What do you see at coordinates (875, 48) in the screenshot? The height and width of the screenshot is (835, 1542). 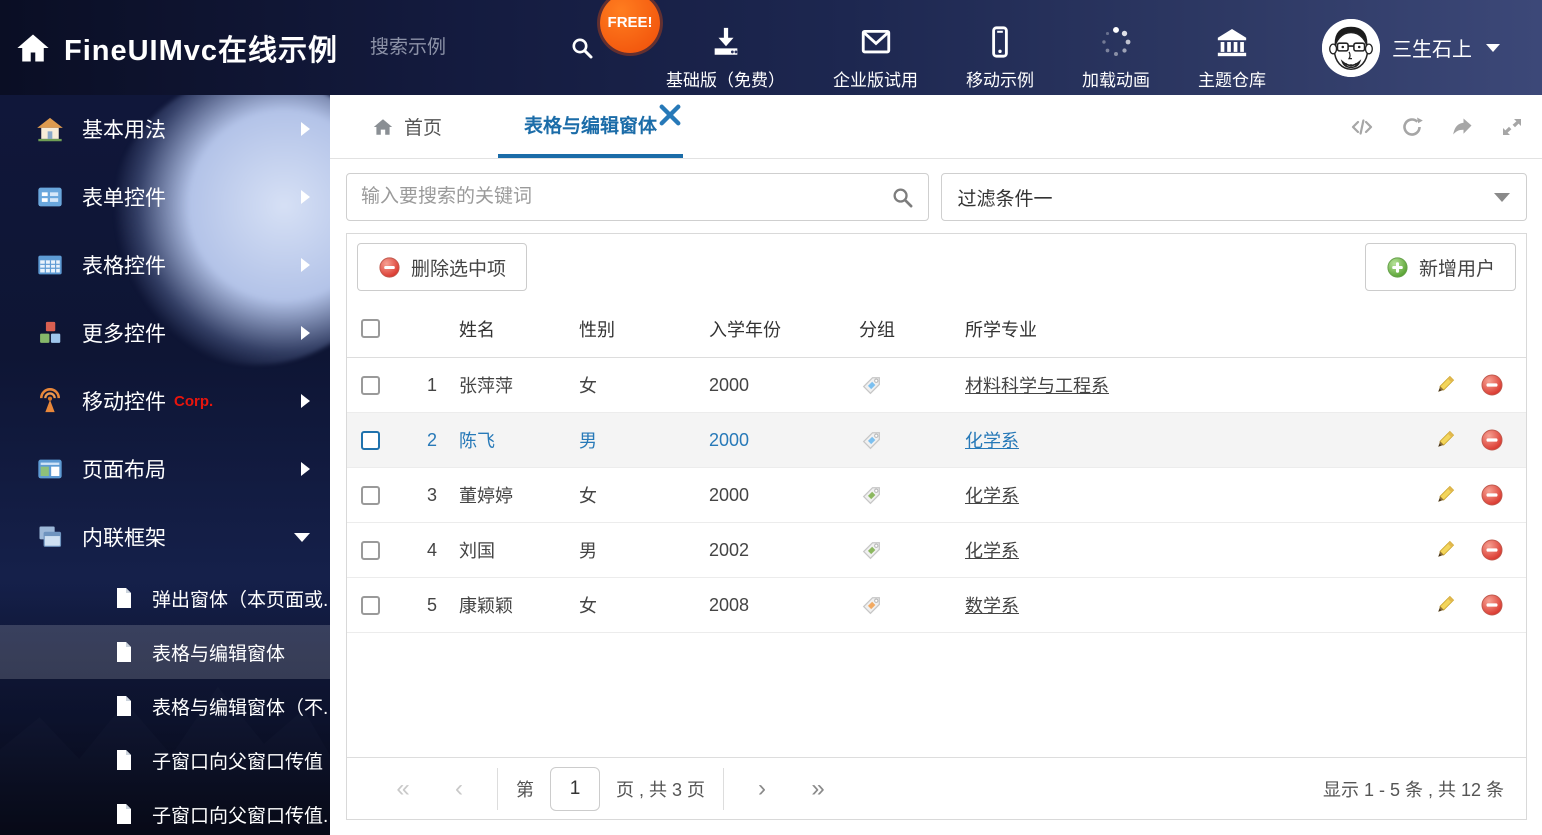 I see `nav-enterprise-trial: 企业版试用` at bounding box center [875, 48].